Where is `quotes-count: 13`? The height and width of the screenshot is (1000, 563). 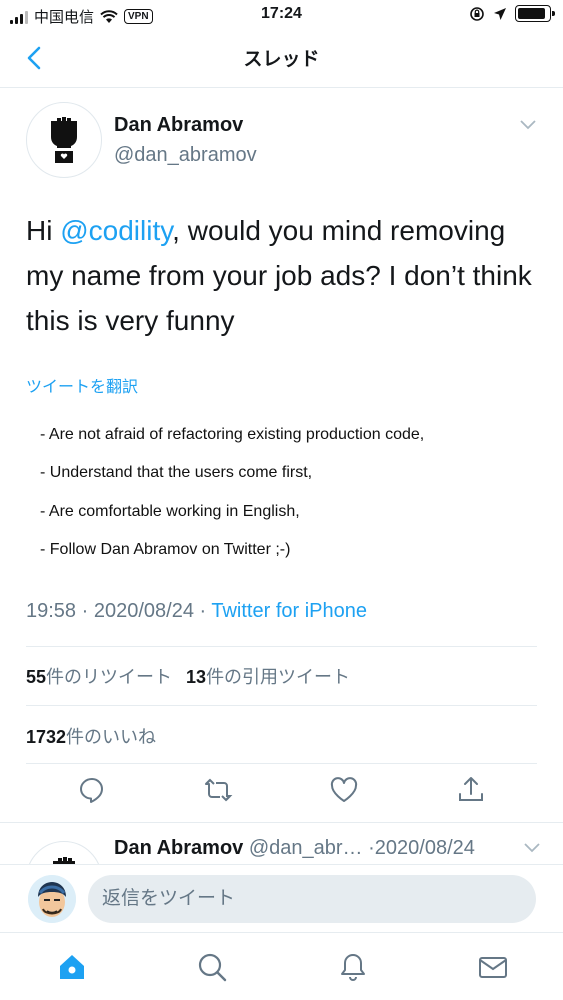 quotes-count: 13 is located at coordinates (196, 677).